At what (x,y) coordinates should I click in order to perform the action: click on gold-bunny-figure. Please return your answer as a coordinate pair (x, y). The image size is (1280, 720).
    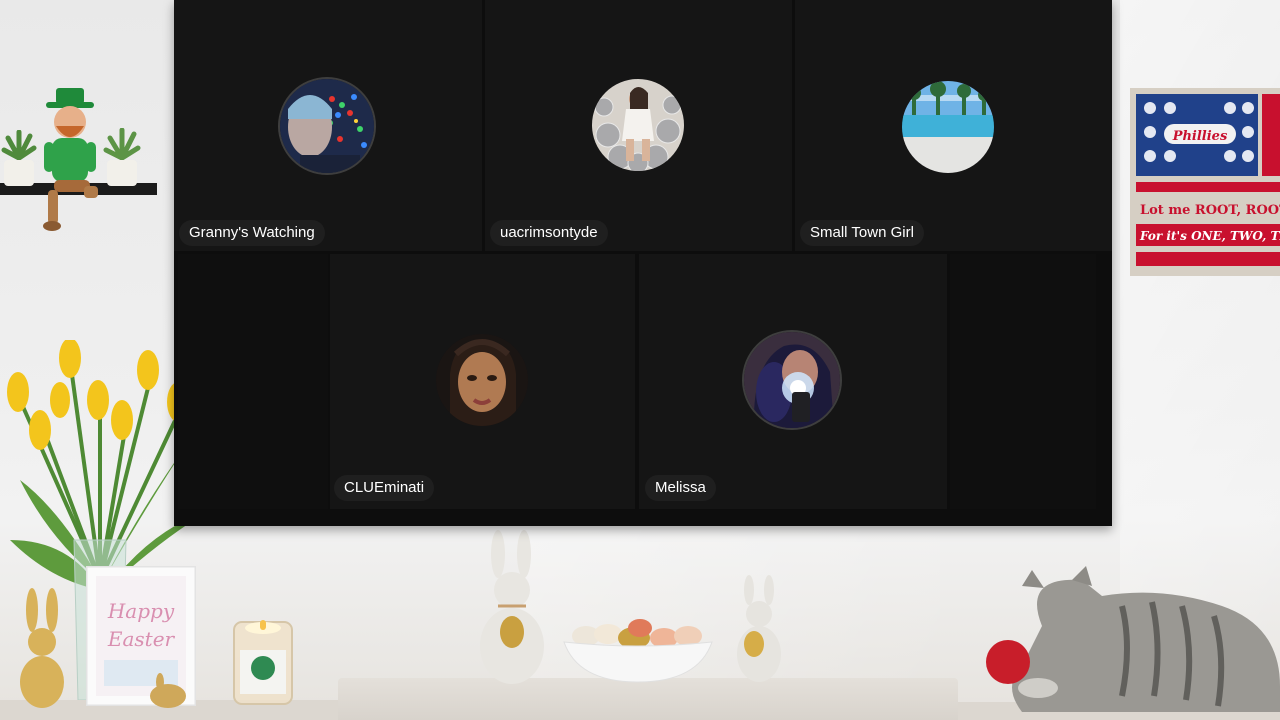
    Looking at the image, I should click on (42, 648).